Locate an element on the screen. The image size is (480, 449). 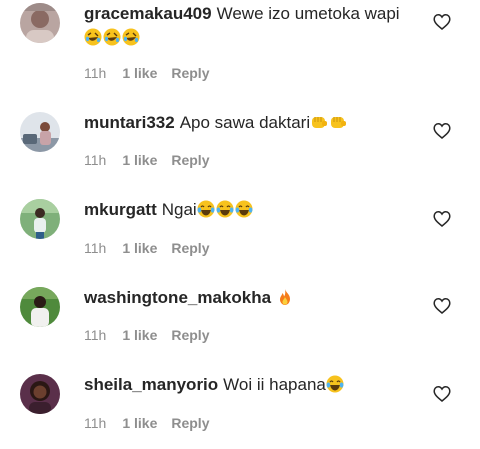
comment-username: sheila_manyorio is located at coordinates (151, 384).